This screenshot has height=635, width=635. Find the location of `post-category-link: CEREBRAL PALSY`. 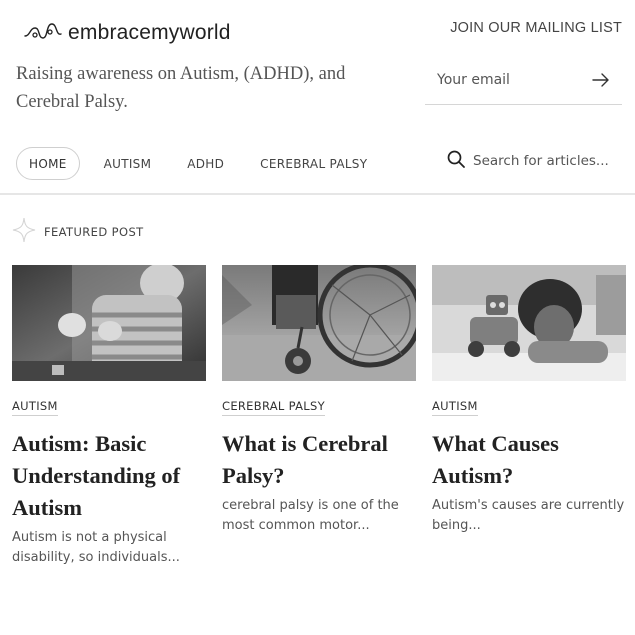

post-category-link: CEREBRAL PALSY is located at coordinates (273, 407).